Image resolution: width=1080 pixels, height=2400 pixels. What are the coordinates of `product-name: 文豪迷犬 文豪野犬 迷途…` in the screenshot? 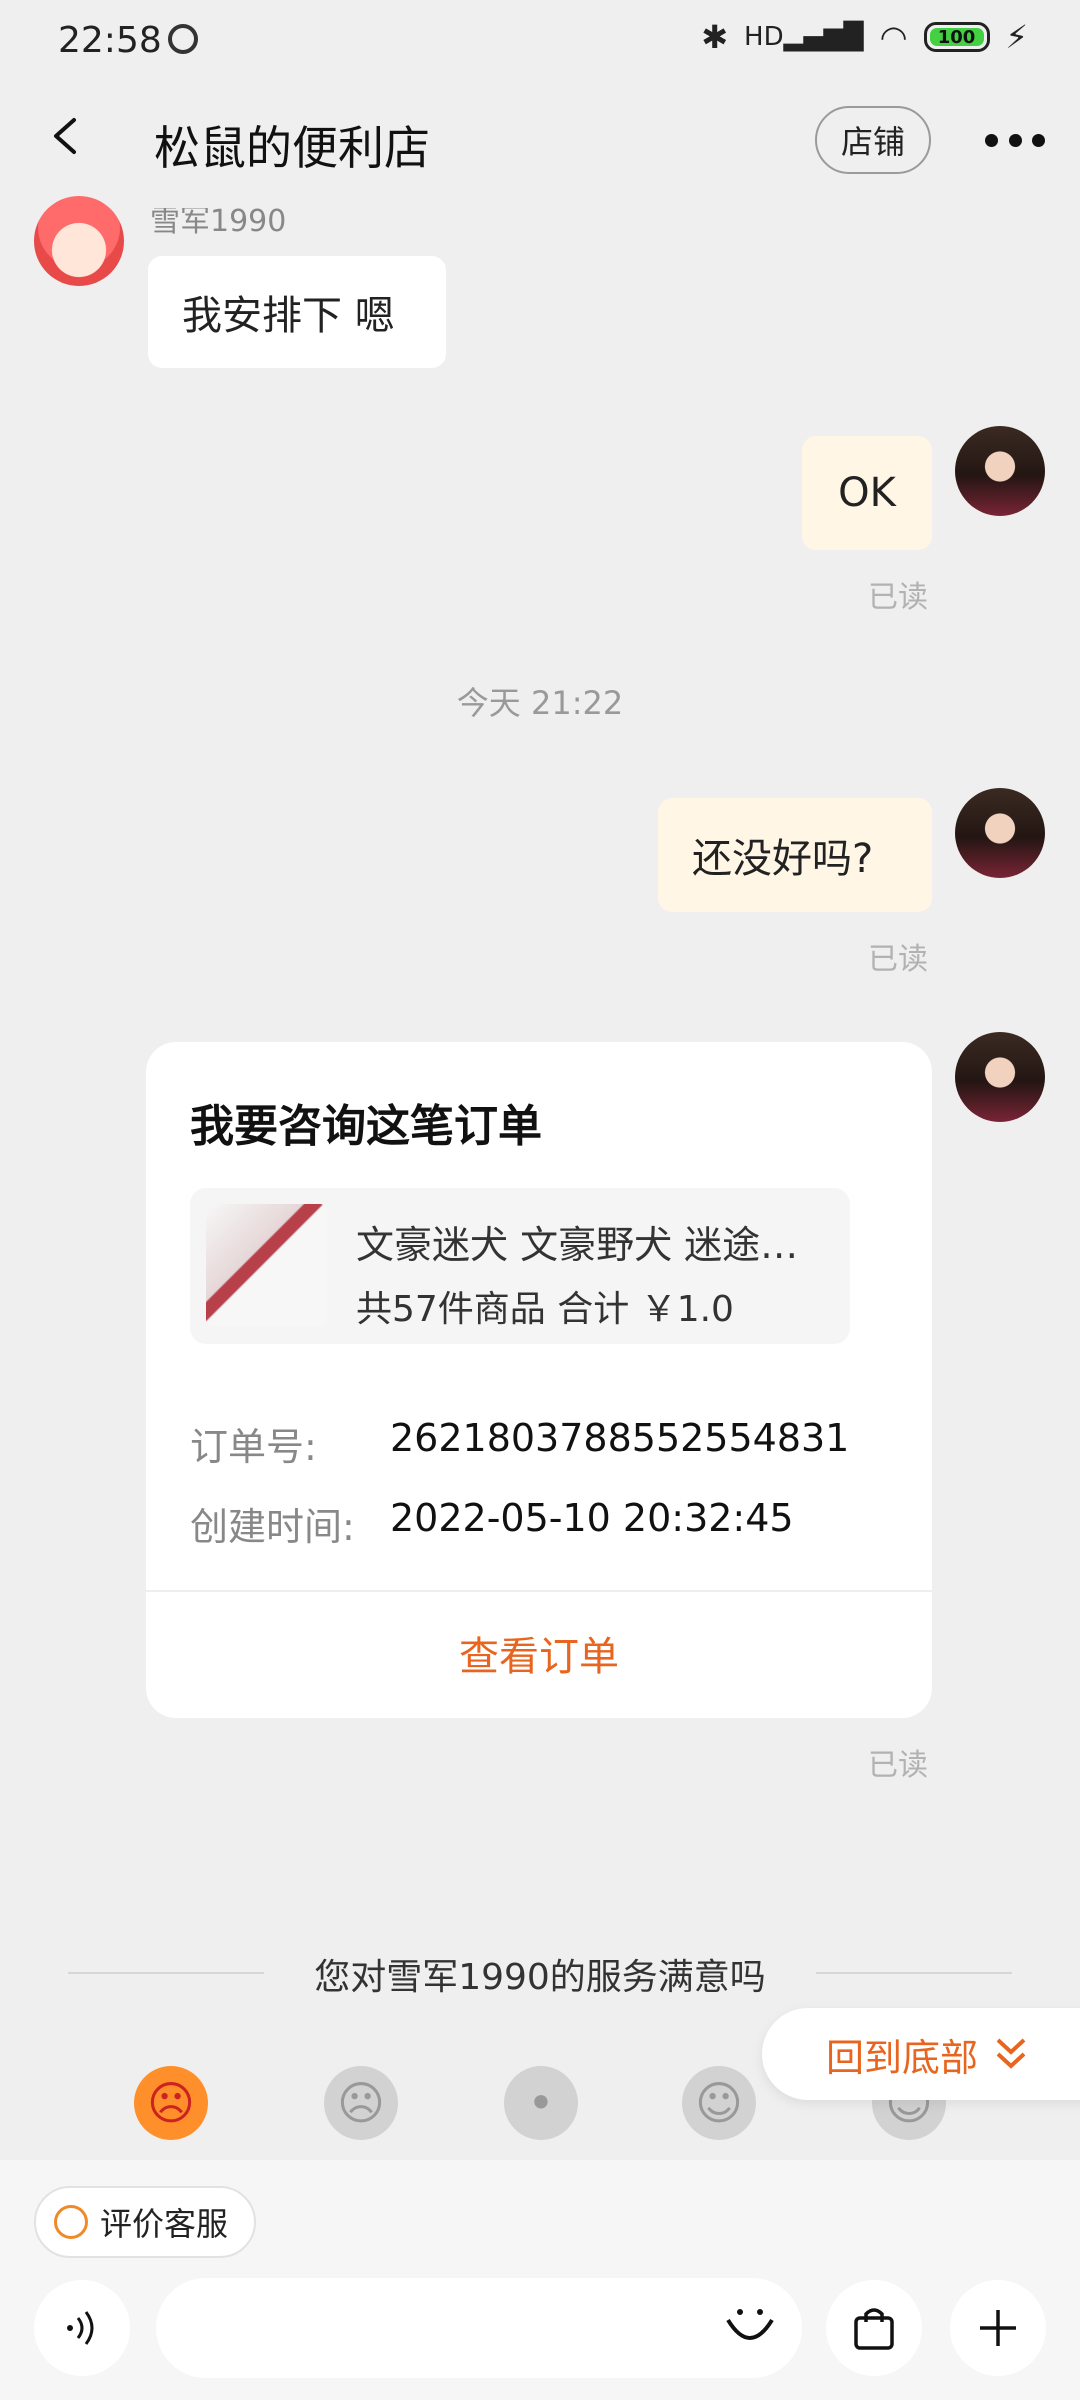 It's located at (577, 1245).